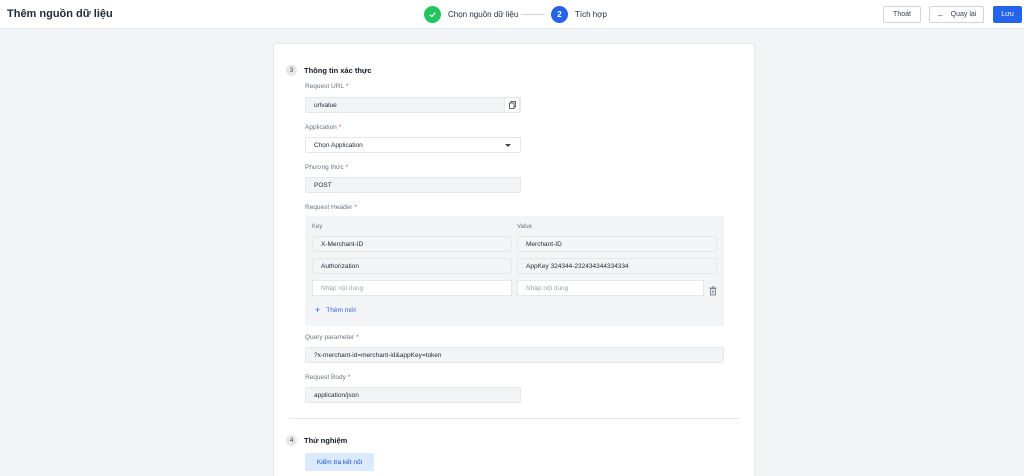 The image size is (1024, 476). Describe the element at coordinates (713, 289) in the screenshot. I see `trash-icon` at that location.